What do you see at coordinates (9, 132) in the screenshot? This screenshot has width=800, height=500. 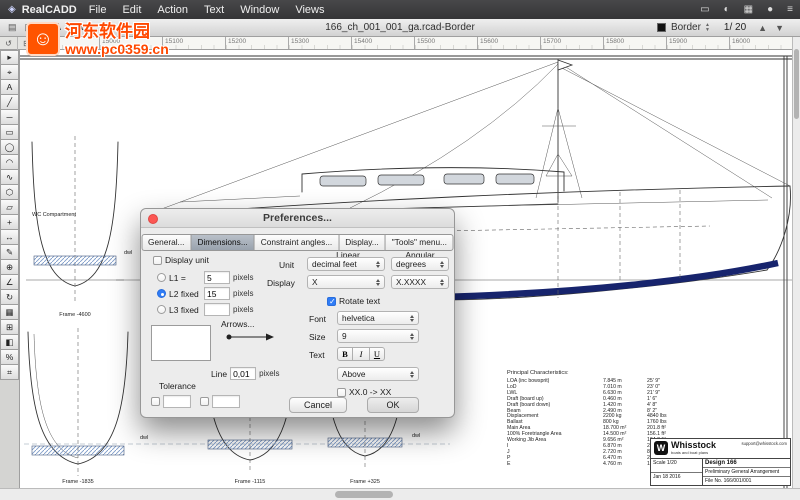 I see `palette-tool-5: ▭` at bounding box center [9, 132].